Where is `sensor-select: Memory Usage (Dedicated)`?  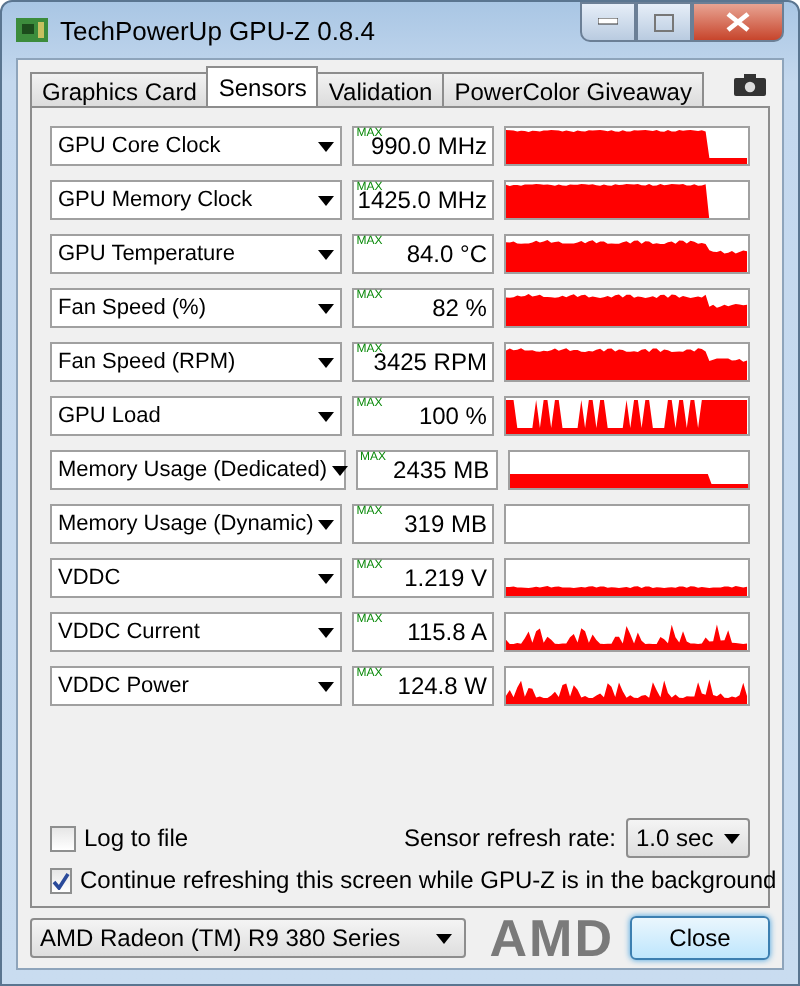
sensor-select: Memory Usage (Dedicated) is located at coordinates (198, 470).